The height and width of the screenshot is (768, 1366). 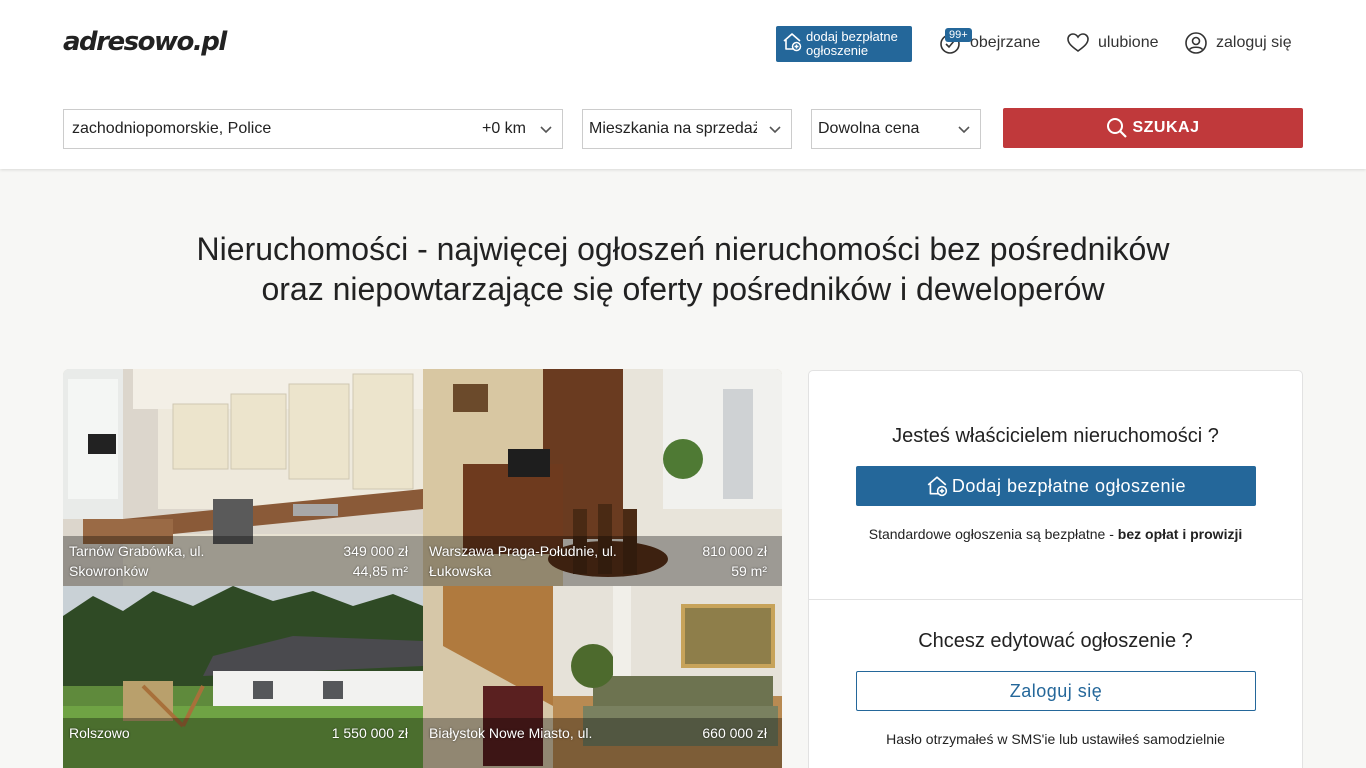 I want to click on add-free-listing-button: Dodaj bezpłatne ogłoszenie, so click(x=1056, y=486).